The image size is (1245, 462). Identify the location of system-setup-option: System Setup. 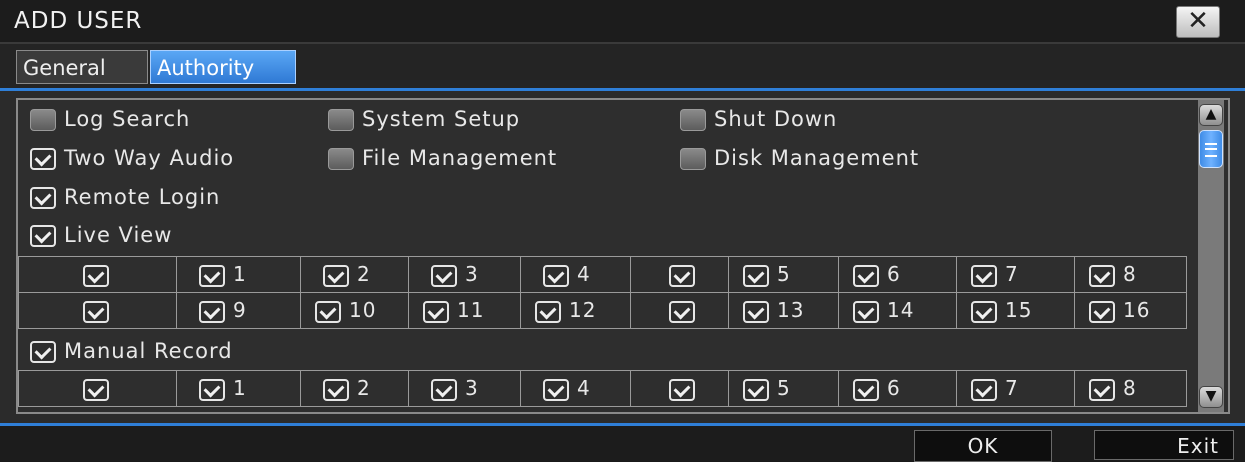
(424, 119).